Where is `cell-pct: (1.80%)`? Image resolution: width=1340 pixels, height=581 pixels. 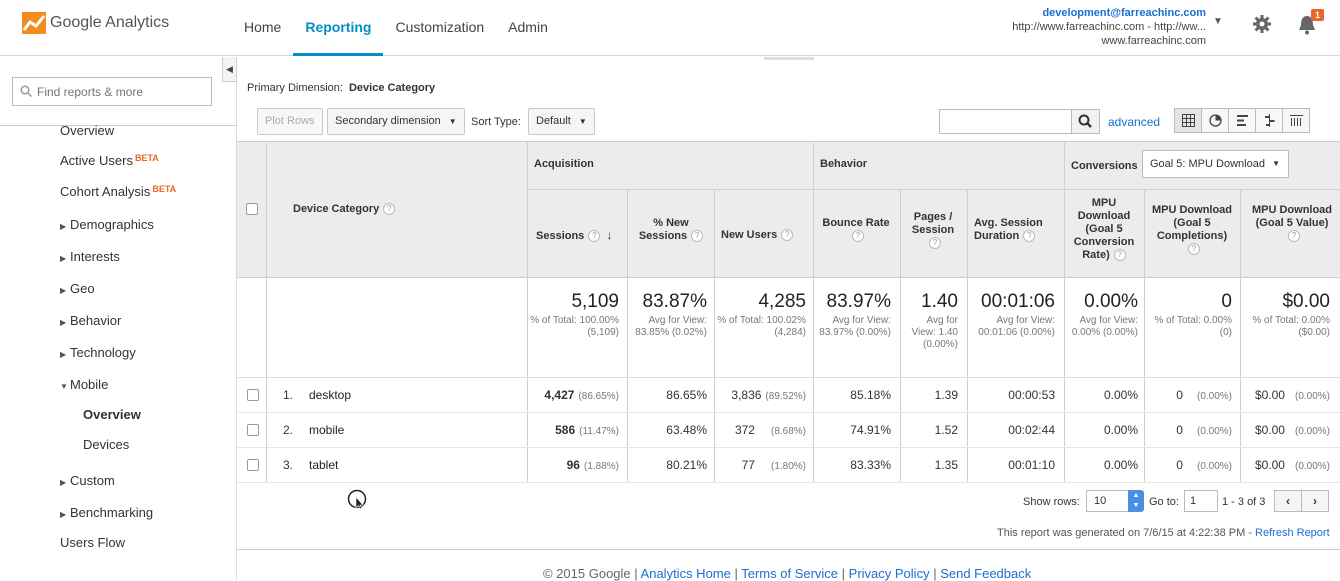
cell-pct: (1.80%) is located at coordinates (788, 466).